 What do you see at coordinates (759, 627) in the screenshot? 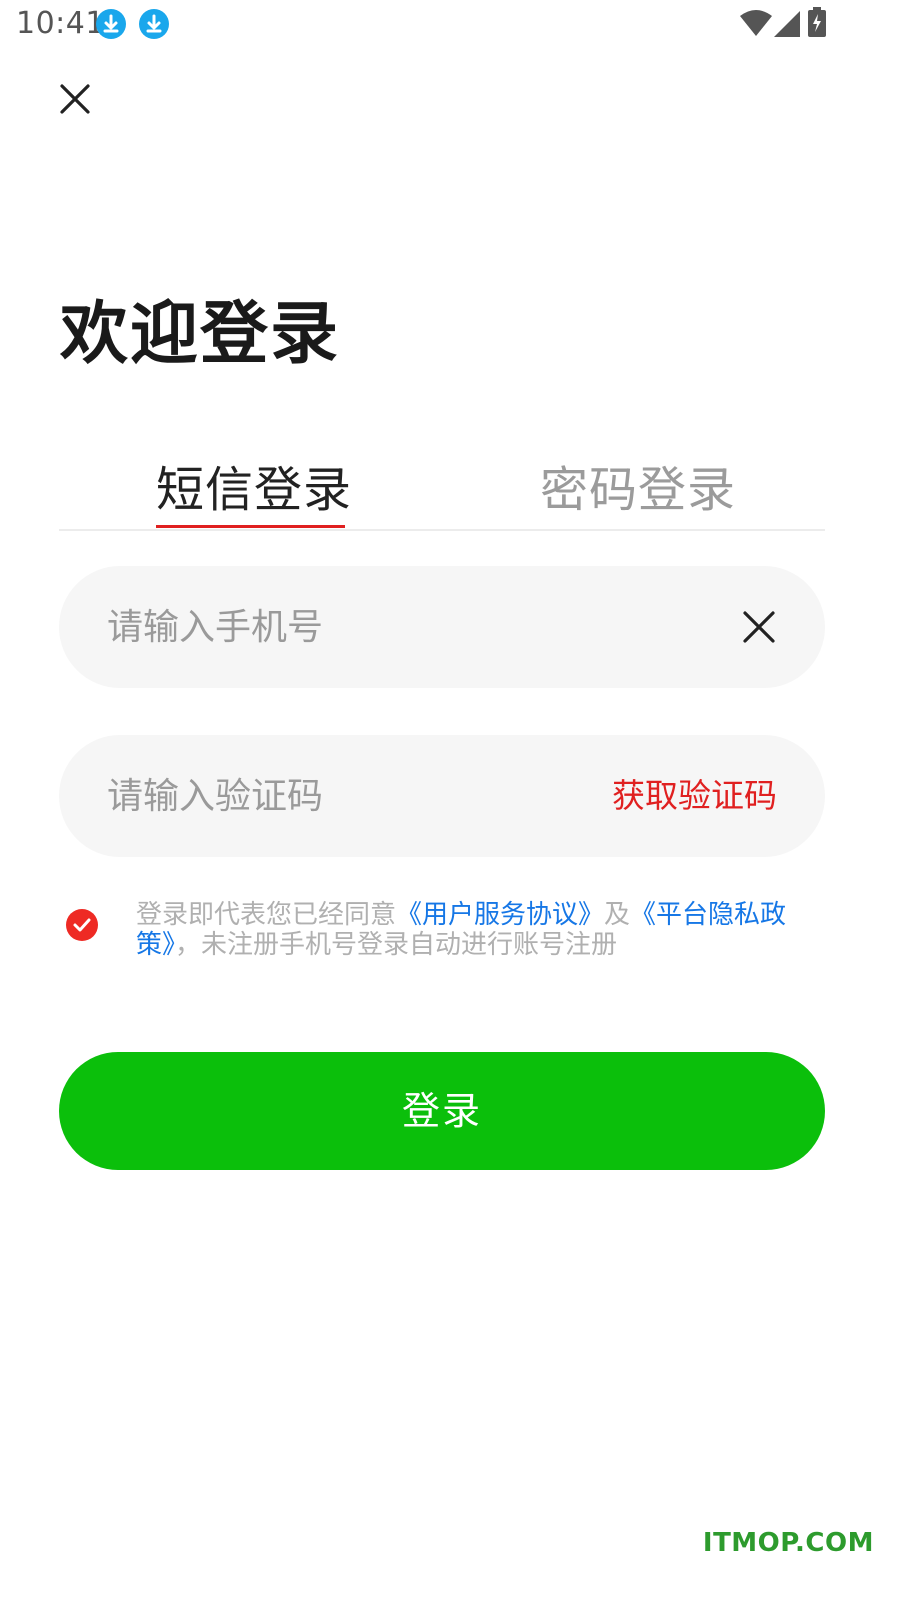
I see `clear-icon` at bounding box center [759, 627].